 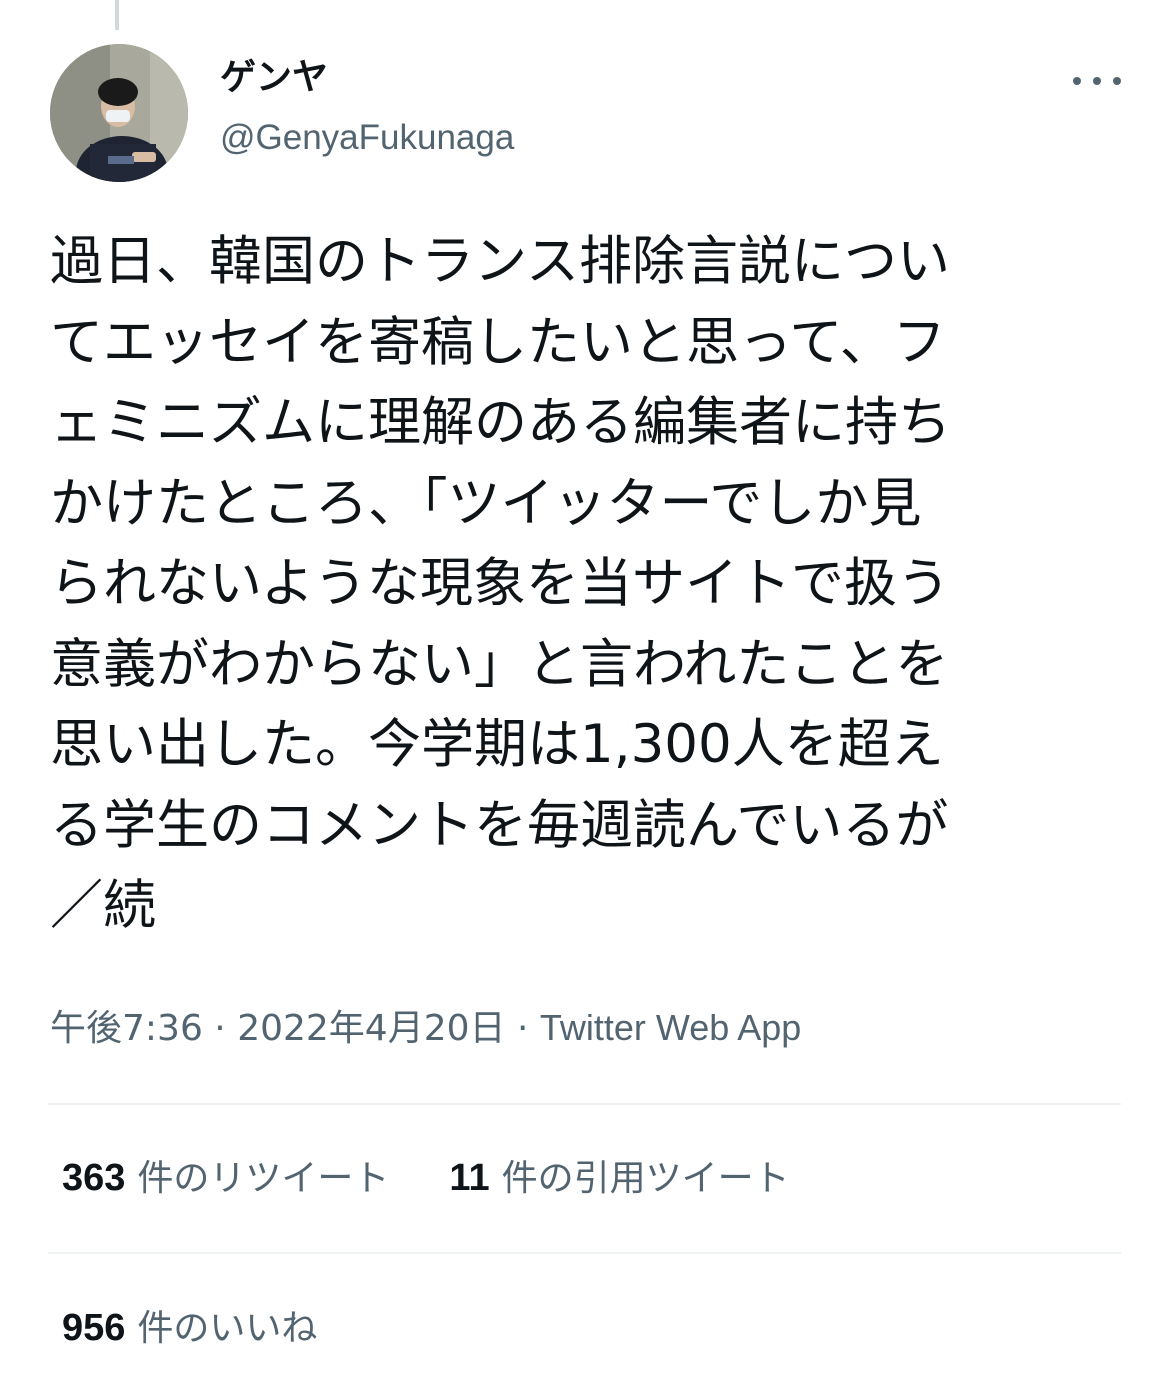 What do you see at coordinates (670, 1027) in the screenshot?
I see `tweet-source: Twitter Web App` at bounding box center [670, 1027].